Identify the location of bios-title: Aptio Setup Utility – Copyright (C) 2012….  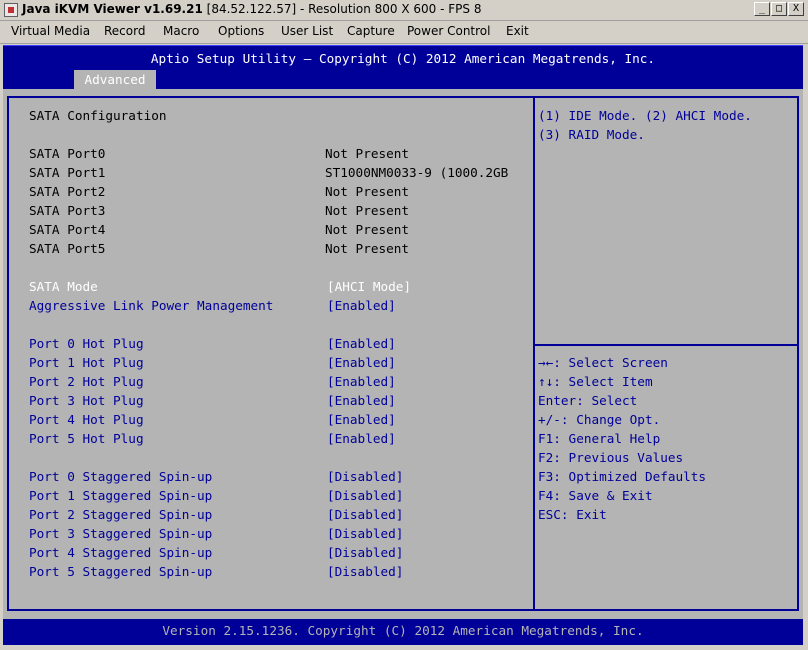
(403, 58).